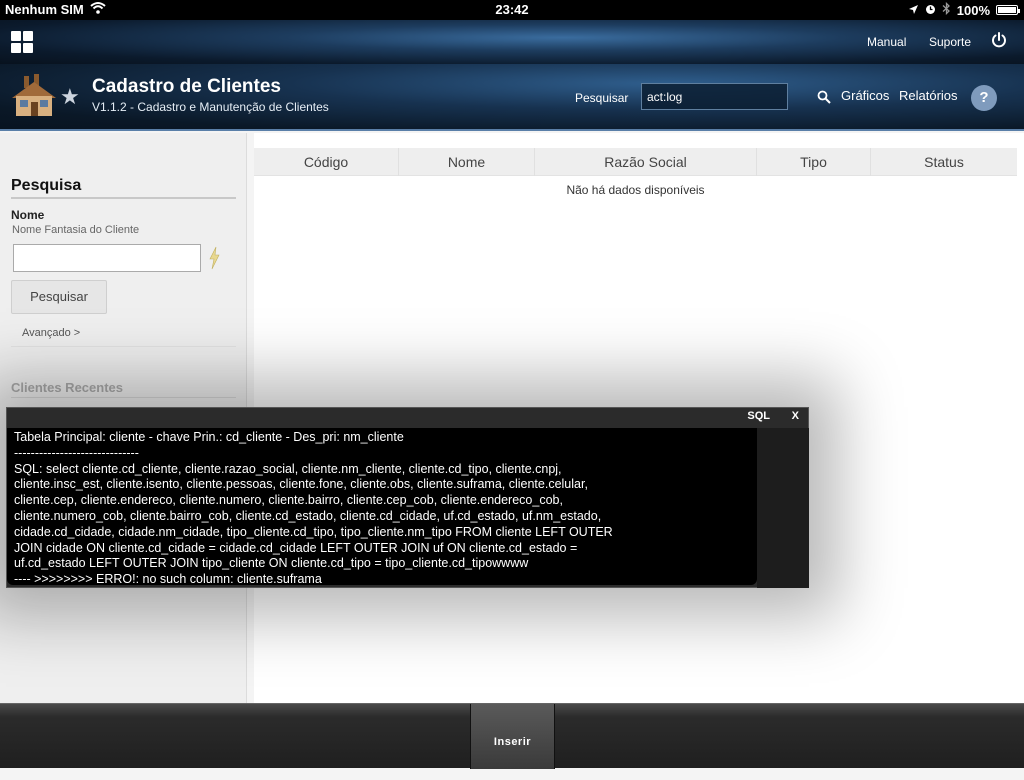  What do you see at coordinates (70, 97) in the screenshot?
I see `favorite-star-icon: ★` at bounding box center [70, 97].